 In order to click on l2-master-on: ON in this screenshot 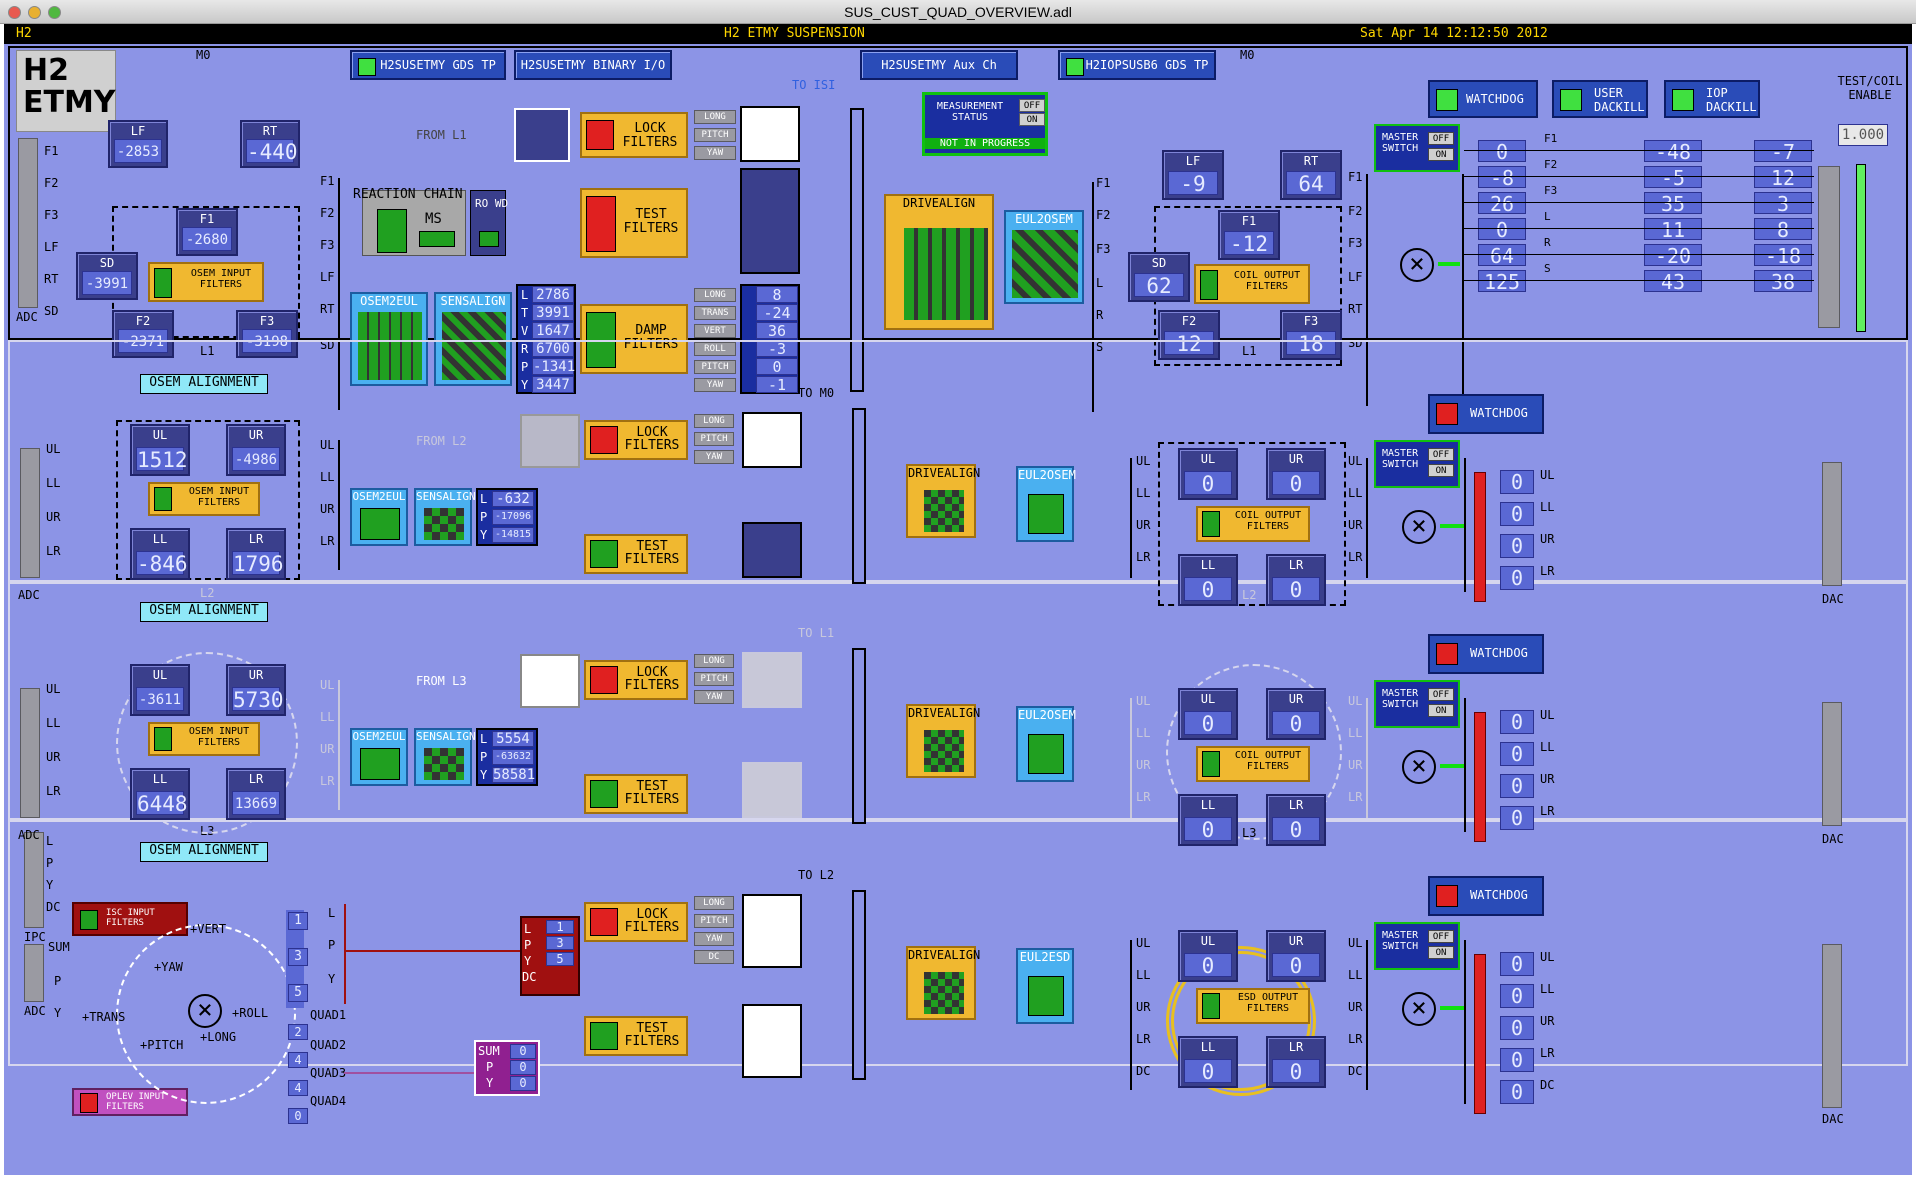, I will do `click(1441, 710)`.